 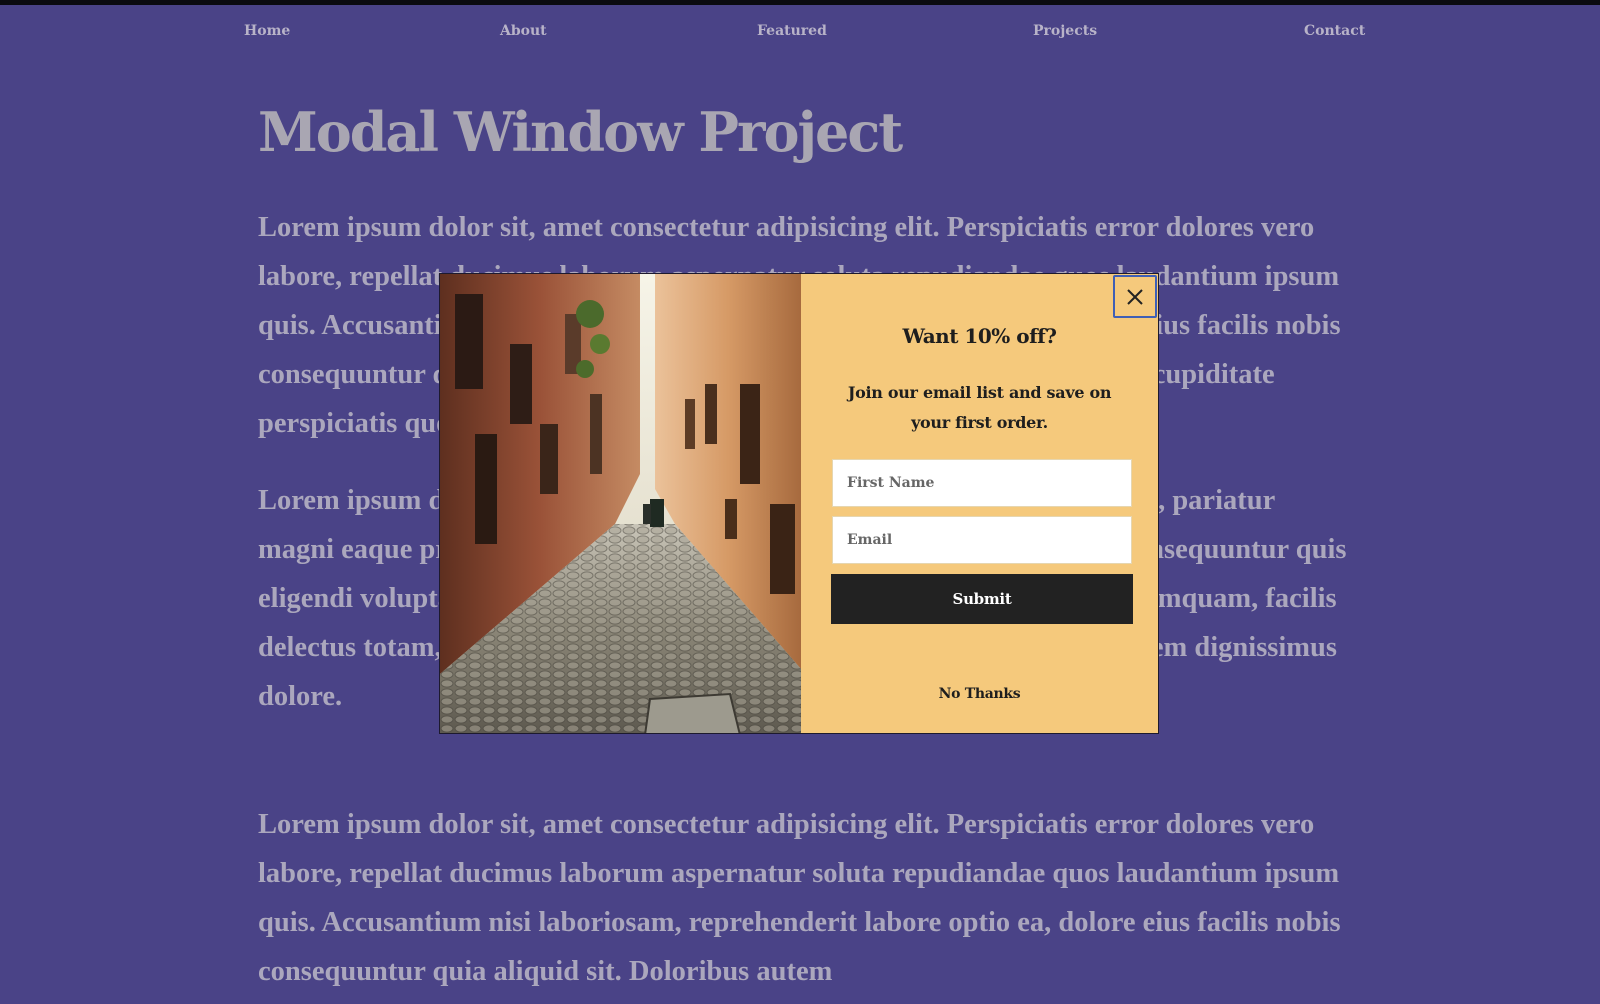 I want to click on no-thanks-link: No Thanks, so click(x=979, y=694).